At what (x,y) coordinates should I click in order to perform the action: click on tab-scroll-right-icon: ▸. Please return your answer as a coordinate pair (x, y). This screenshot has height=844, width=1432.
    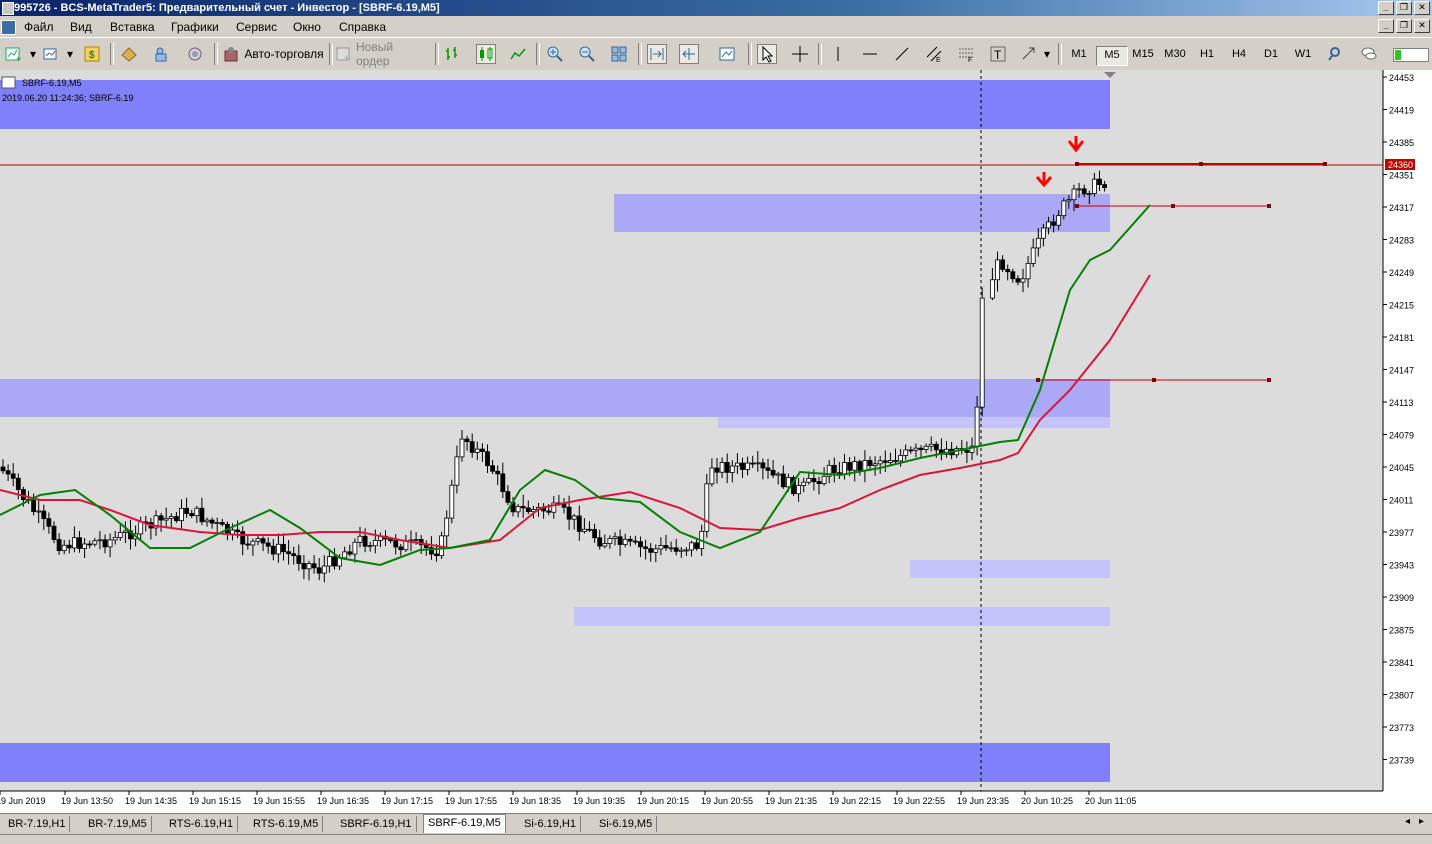
    Looking at the image, I should click on (1421, 821).